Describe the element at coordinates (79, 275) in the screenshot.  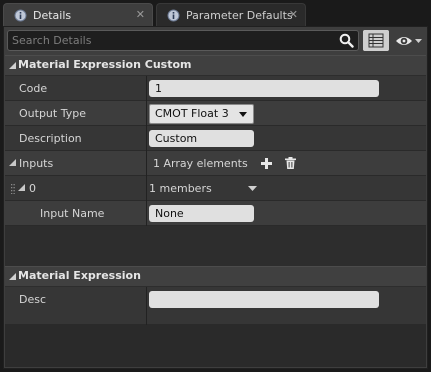
I see `category-title: Material Expression` at that location.